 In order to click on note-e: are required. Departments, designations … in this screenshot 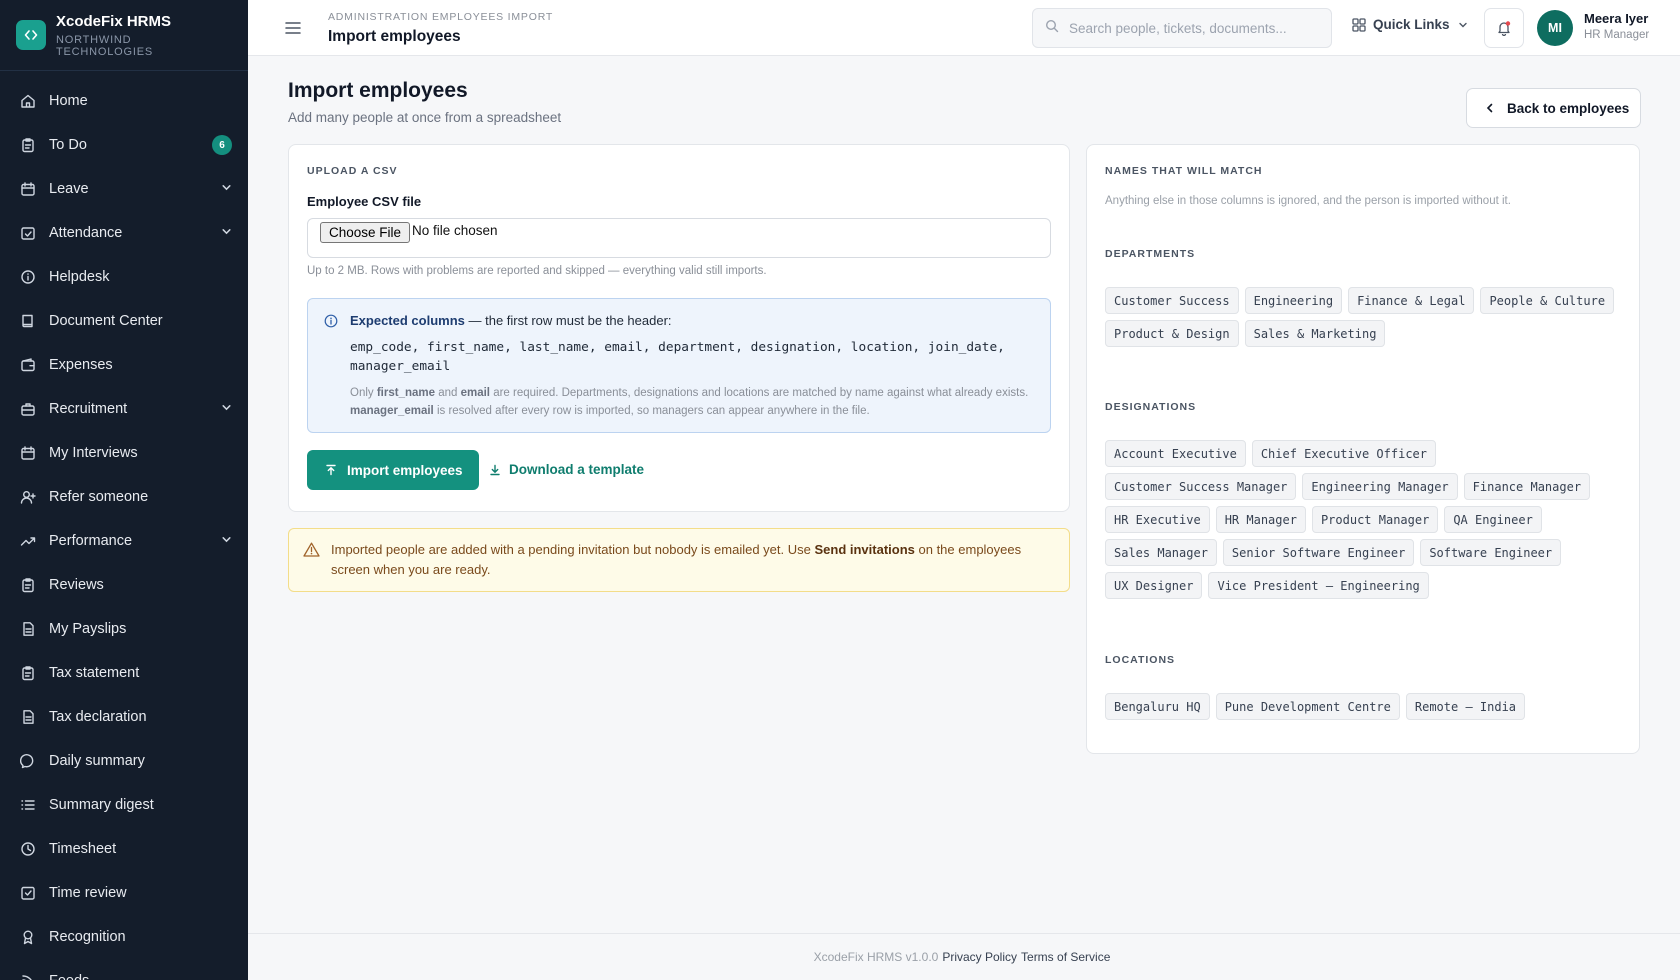, I will do `click(759, 393)`.